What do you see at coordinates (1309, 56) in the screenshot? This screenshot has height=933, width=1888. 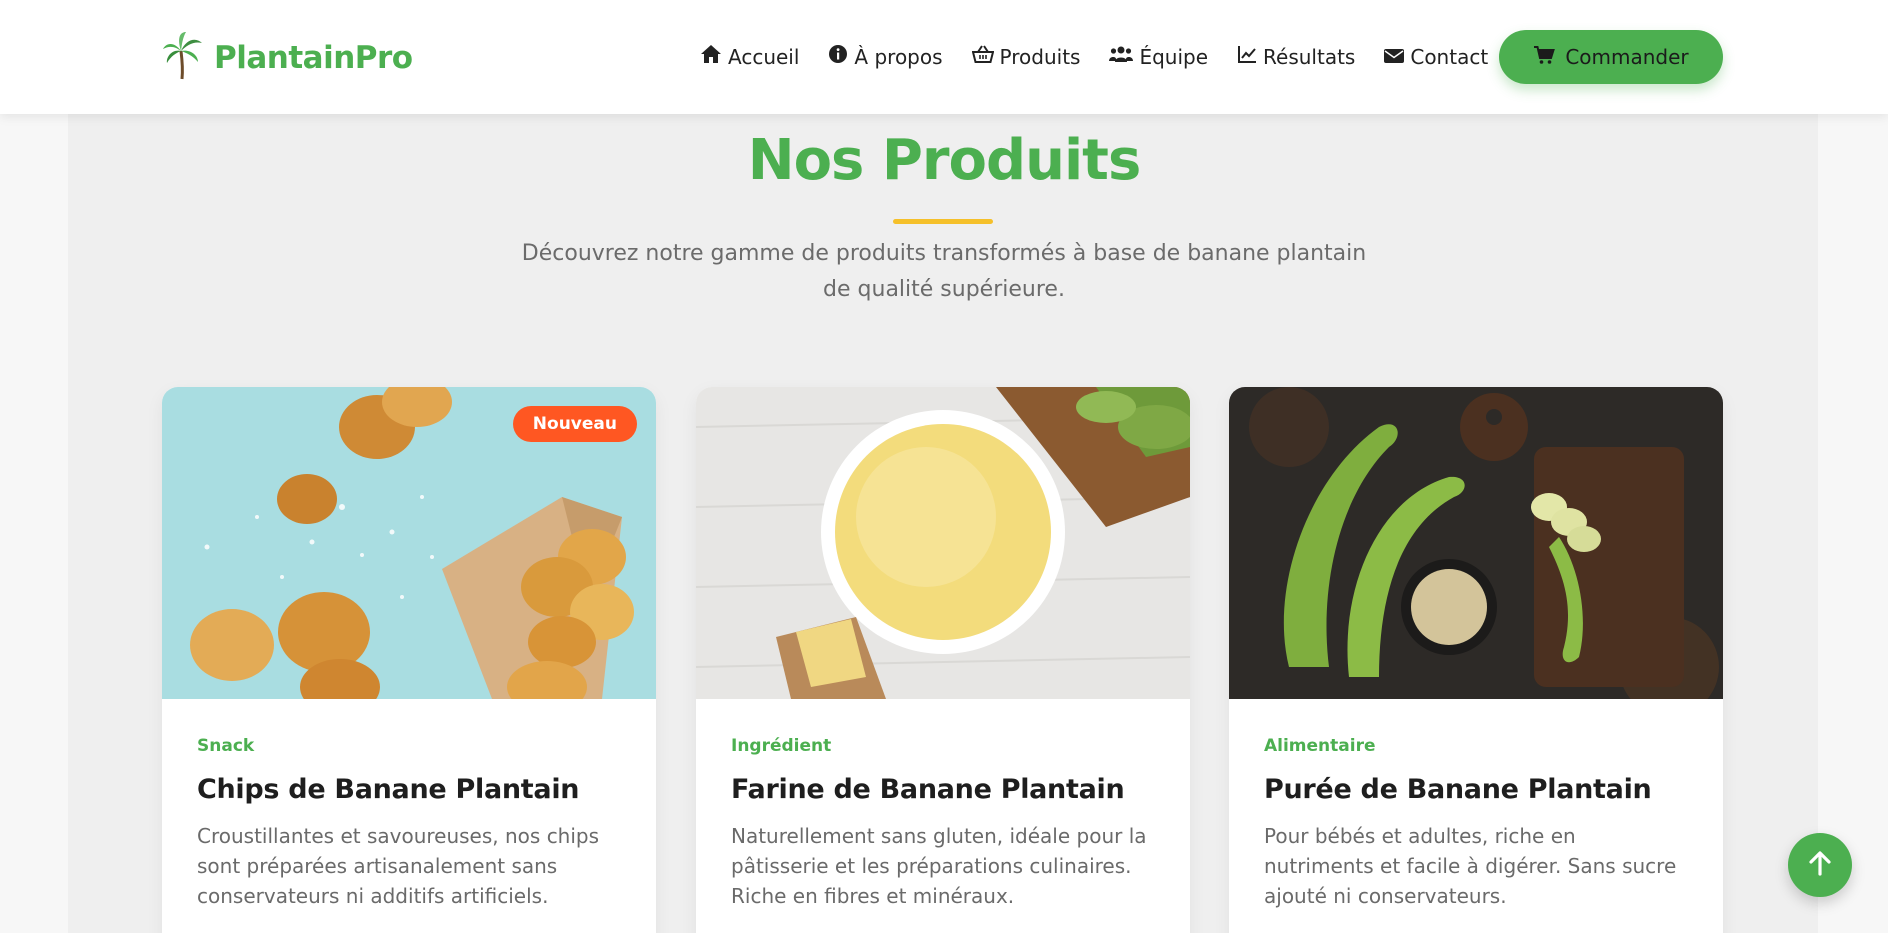 I see `nav-label: Résultats` at bounding box center [1309, 56].